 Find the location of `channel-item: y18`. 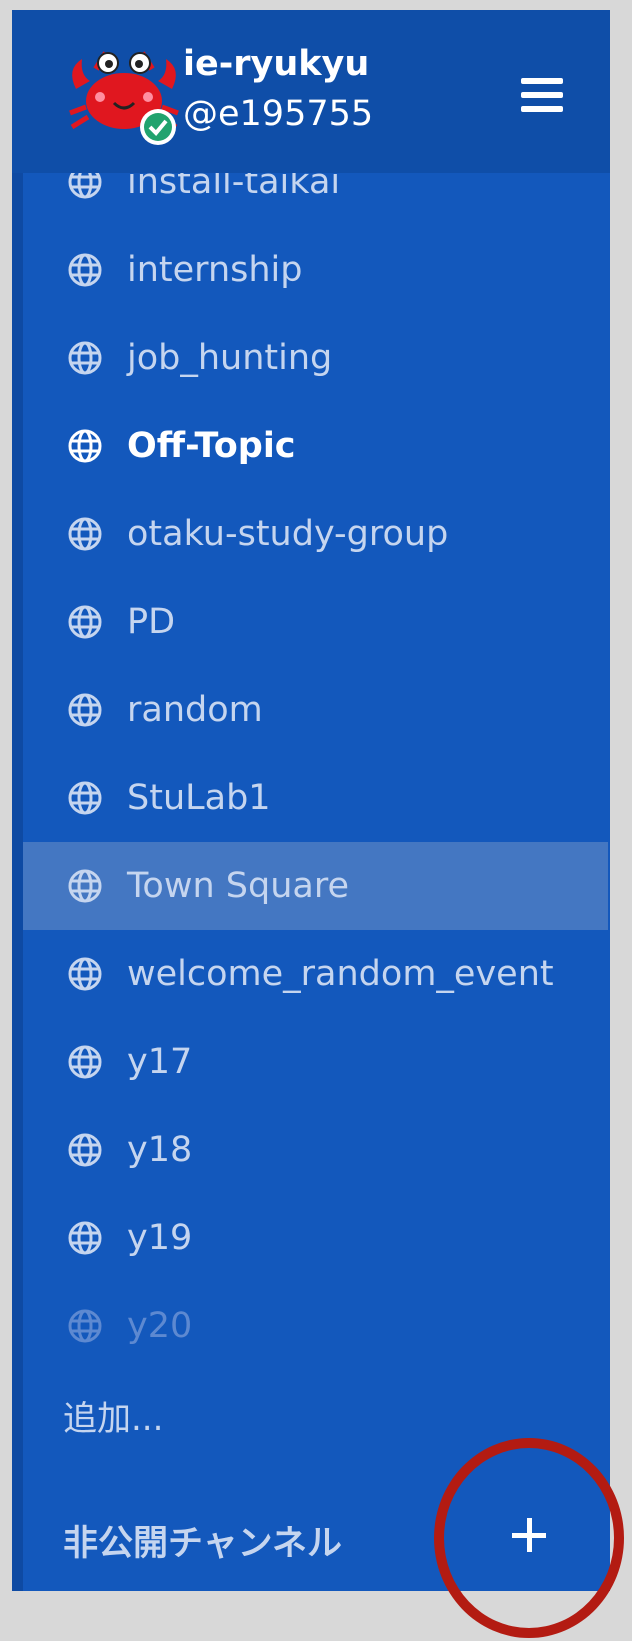

channel-item: y18 is located at coordinates (311, 1150).